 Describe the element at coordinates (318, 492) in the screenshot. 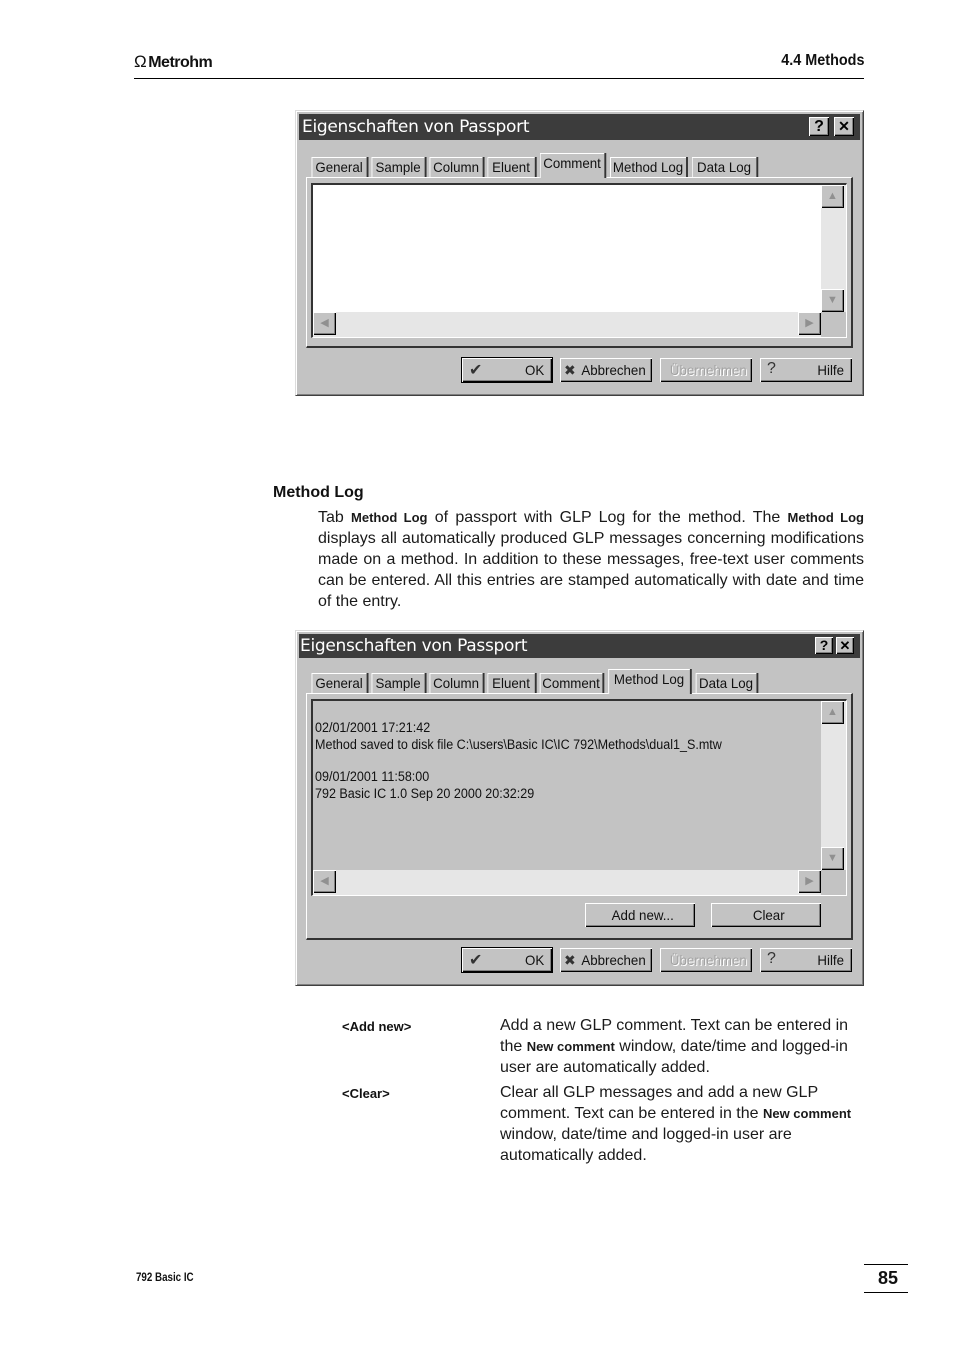

I see `section-heading: Method Log` at that location.